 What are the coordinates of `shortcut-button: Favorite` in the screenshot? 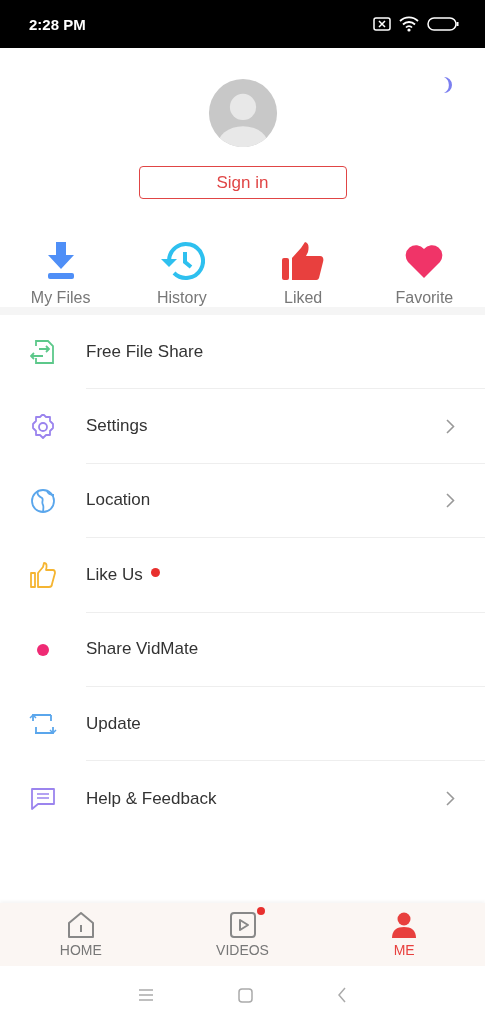 It's located at (424, 298).